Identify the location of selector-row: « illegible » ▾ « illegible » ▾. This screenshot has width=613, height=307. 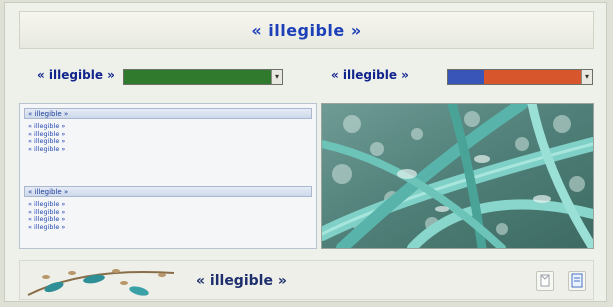
(306, 78).